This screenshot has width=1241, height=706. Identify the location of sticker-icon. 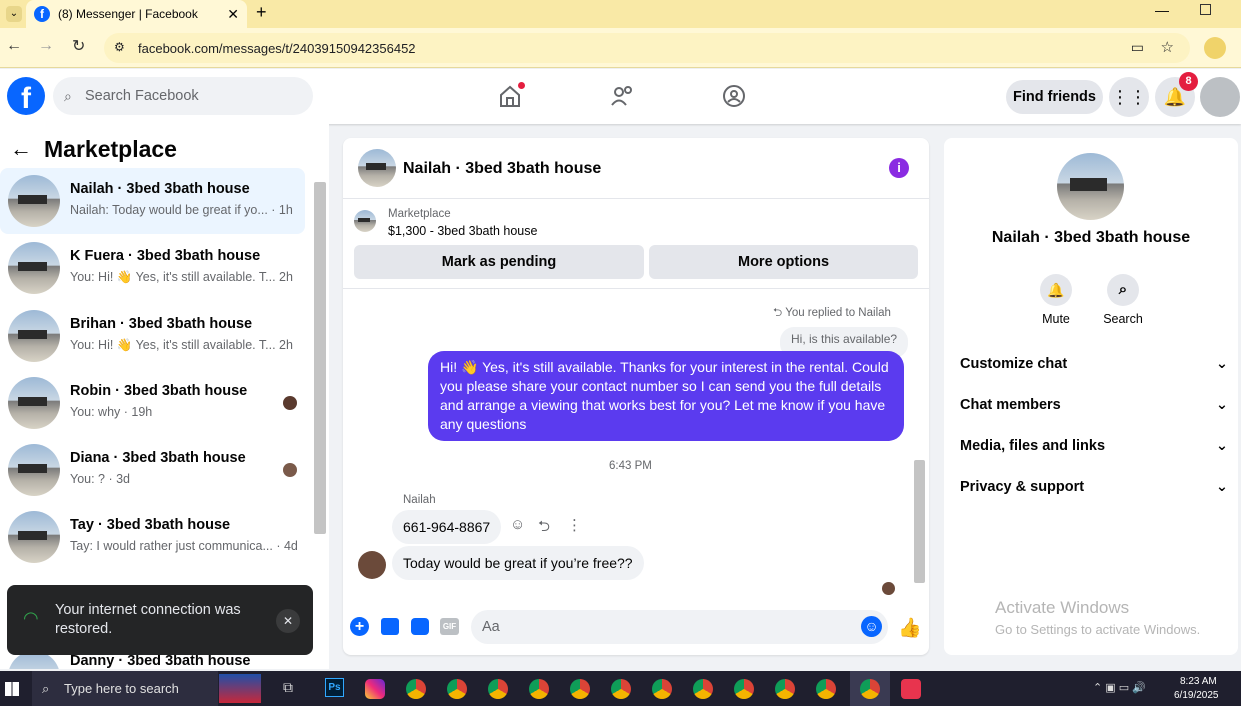
(420, 626).